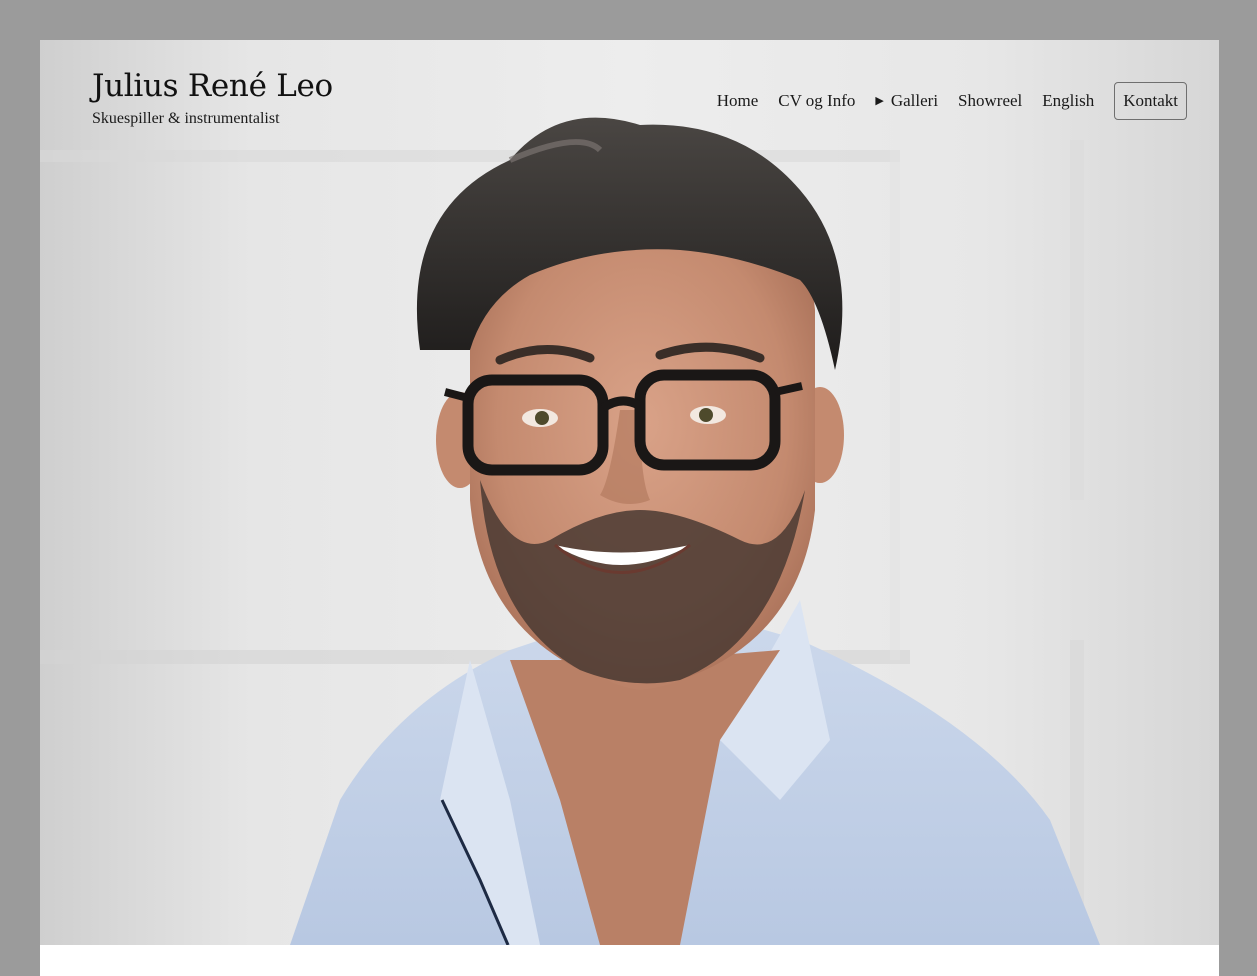 This screenshot has height=976, width=1257. I want to click on nav-item-cv-og-info: CV og Info, so click(816, 101).